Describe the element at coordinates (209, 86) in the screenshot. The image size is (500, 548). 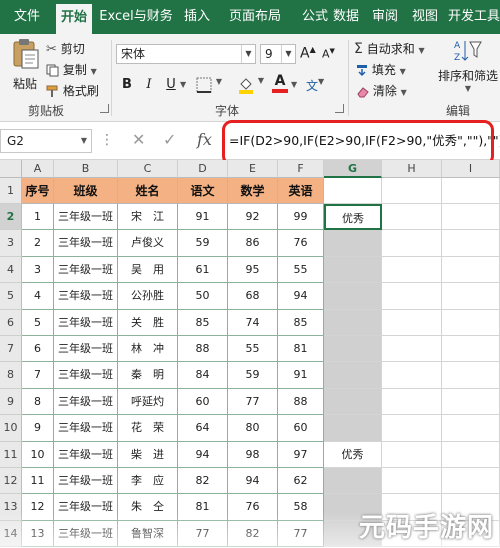
I see `borders-button: ▼` at that location.